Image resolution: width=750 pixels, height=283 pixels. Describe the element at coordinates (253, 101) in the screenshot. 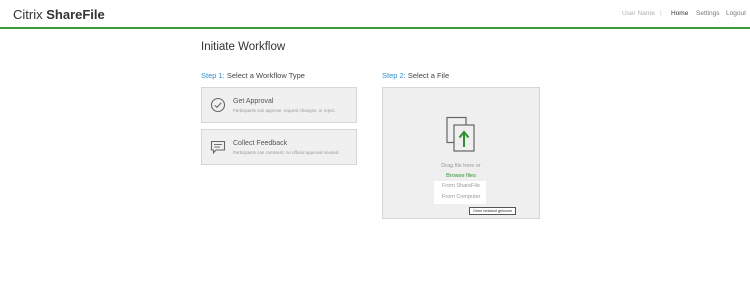

I see `get-approval-title: Get Approval` at that location.